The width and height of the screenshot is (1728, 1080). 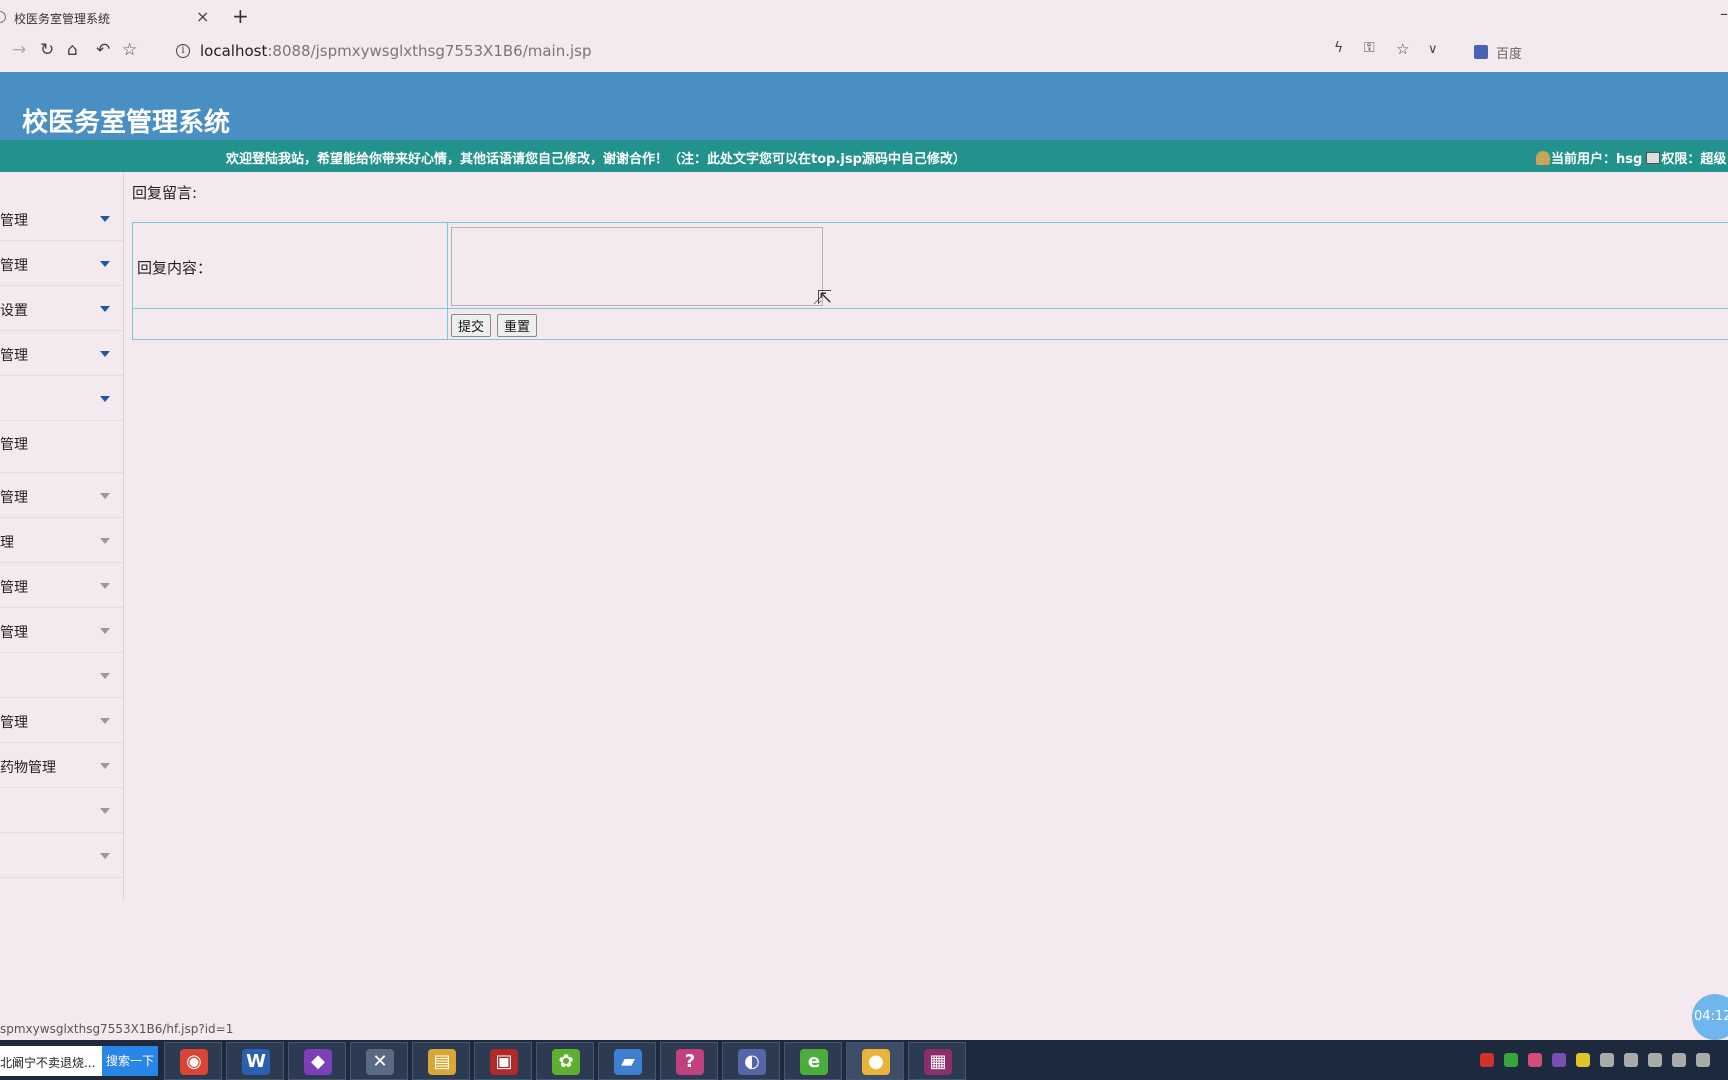 I want to click on sidebar: 管理 管理 设置 管理 管理 管理 理 管理 管理 管理 药物管理, so click(x=62, y=536).